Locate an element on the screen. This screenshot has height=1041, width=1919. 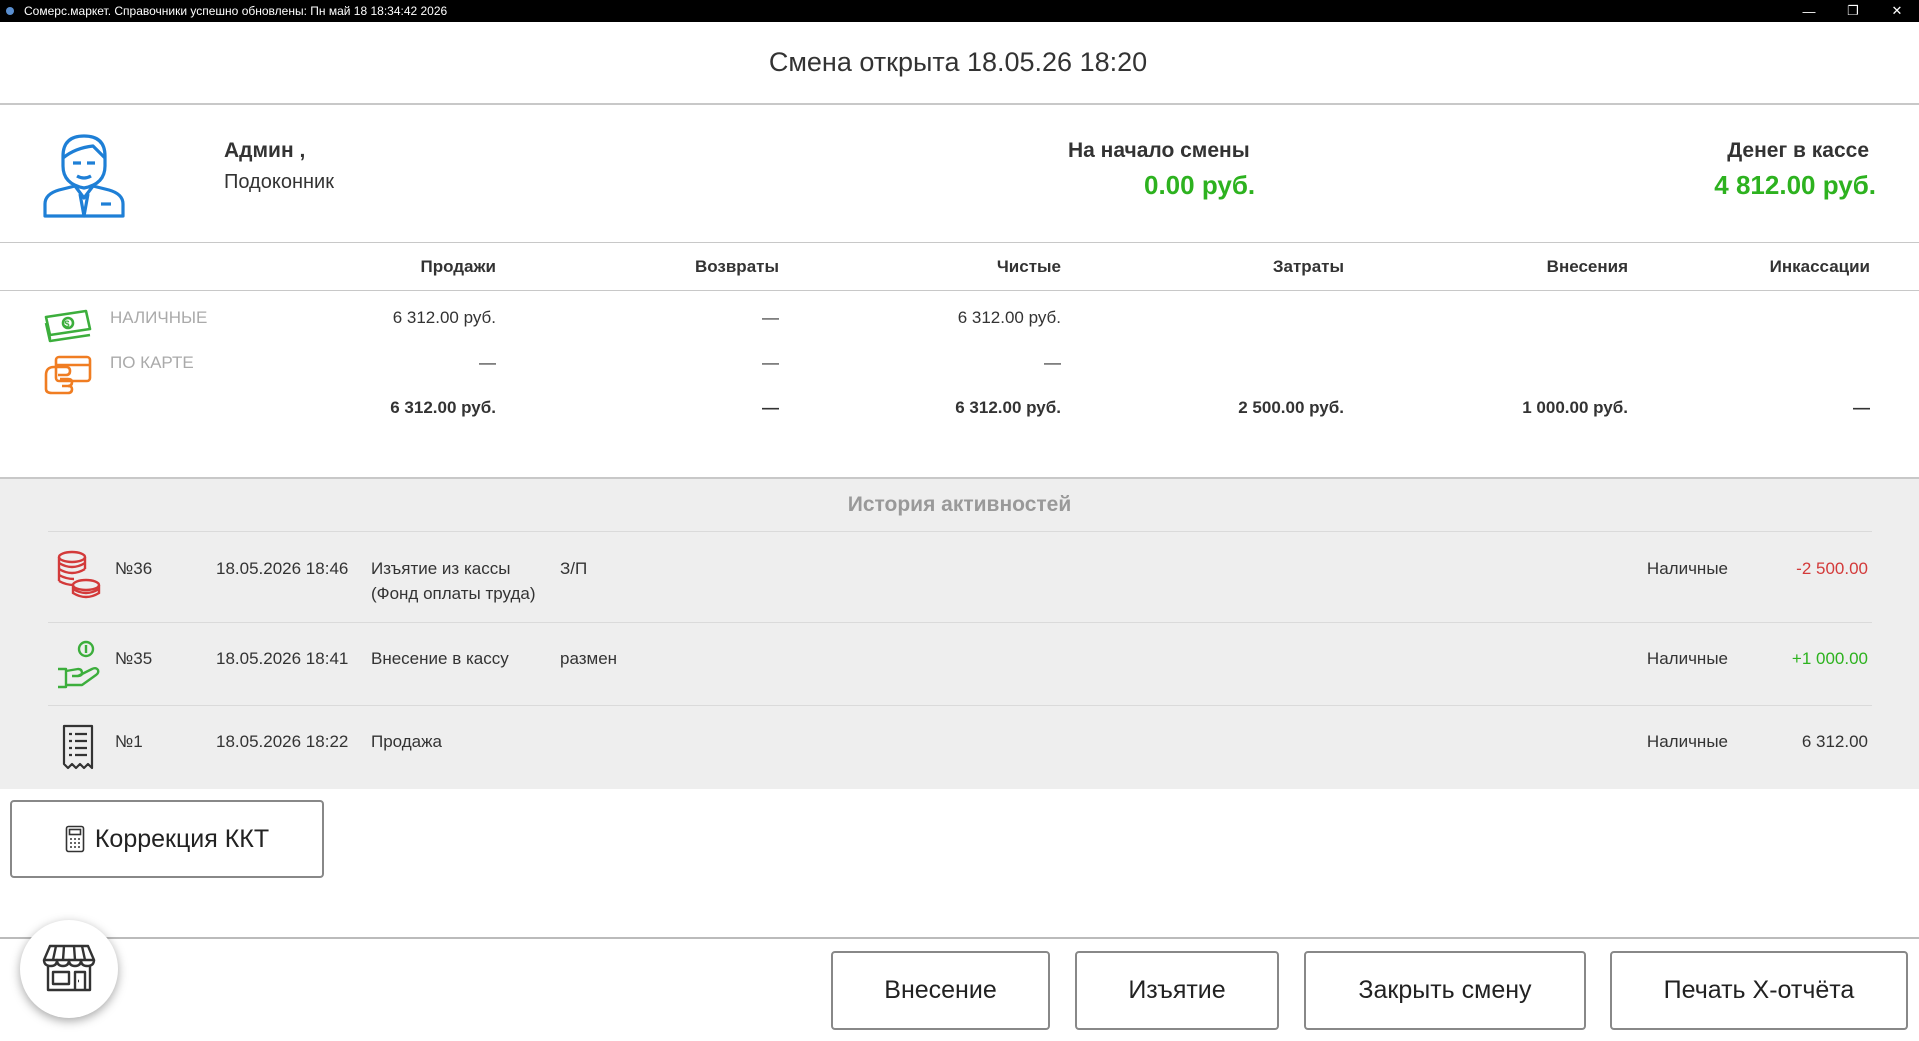
history-date: 18.05.2026 18:41 is located at coordinates (282, 658).